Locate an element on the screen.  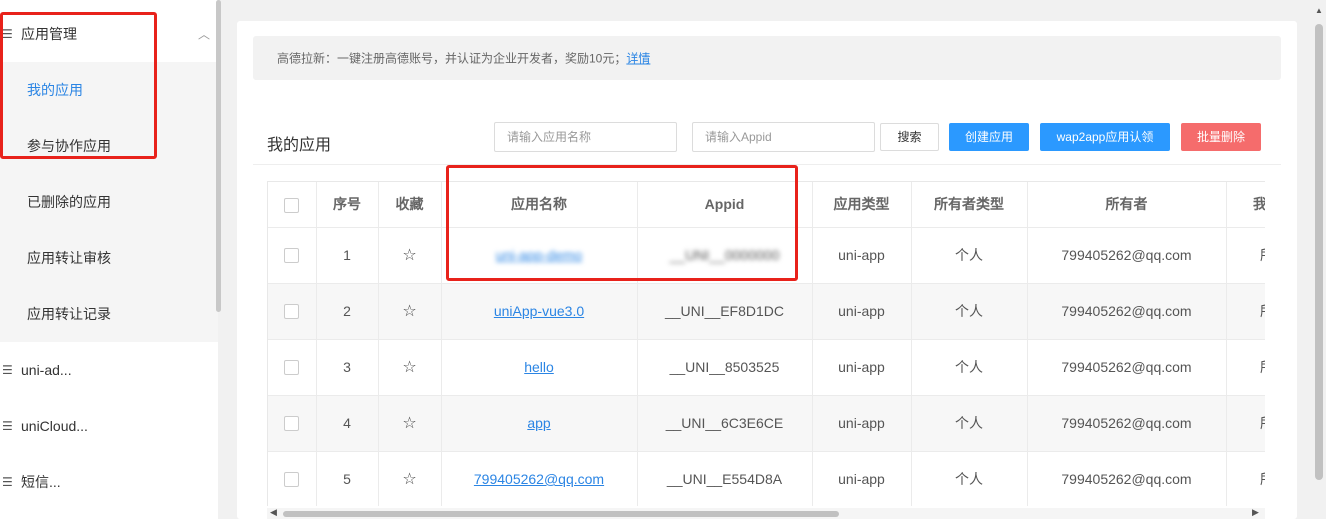
row-index: 4 is located at coordinates (347, 423).